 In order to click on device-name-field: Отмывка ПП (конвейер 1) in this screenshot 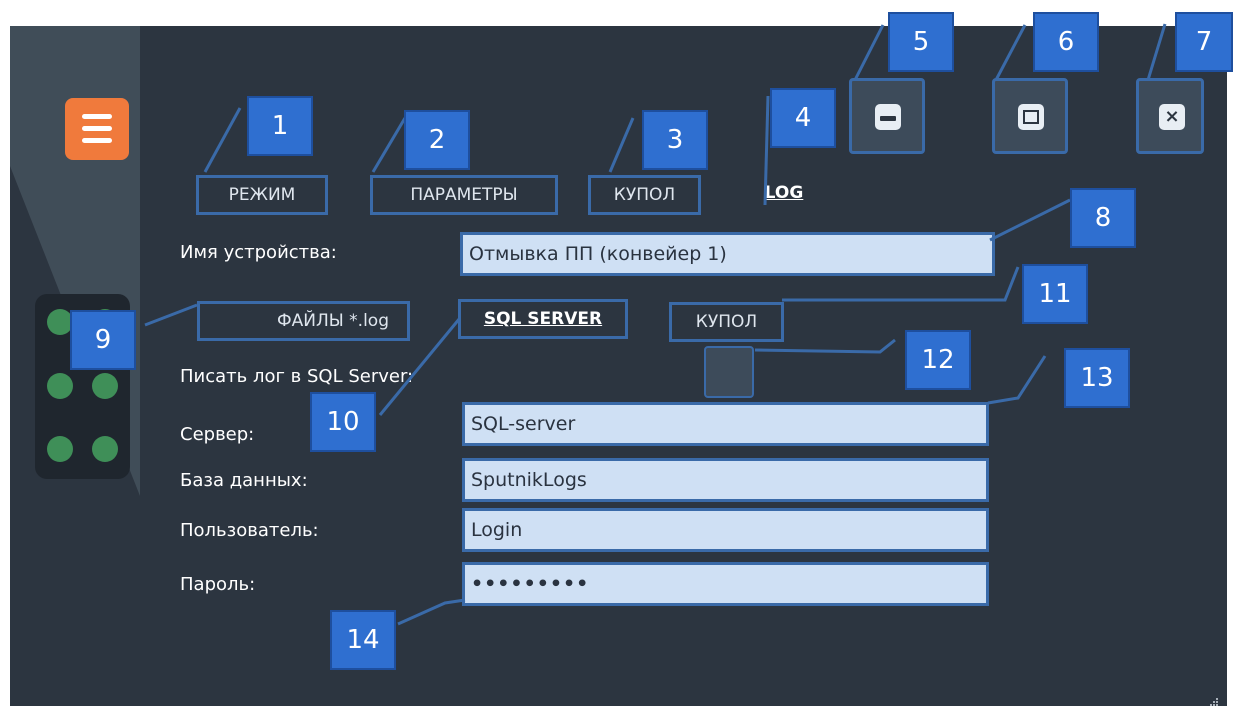, I will do `click(727, 254)`.